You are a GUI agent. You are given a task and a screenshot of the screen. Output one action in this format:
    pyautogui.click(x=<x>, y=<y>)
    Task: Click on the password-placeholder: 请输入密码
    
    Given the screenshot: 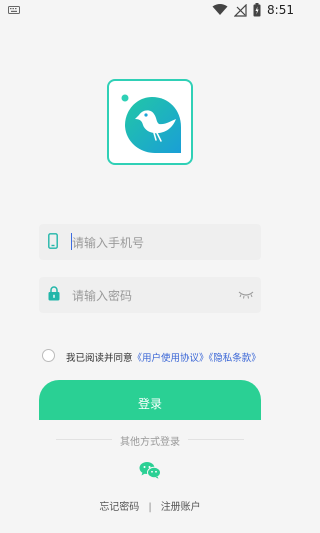 What is the action you would take?
    pyautogui.click(x=102, y=296)
    